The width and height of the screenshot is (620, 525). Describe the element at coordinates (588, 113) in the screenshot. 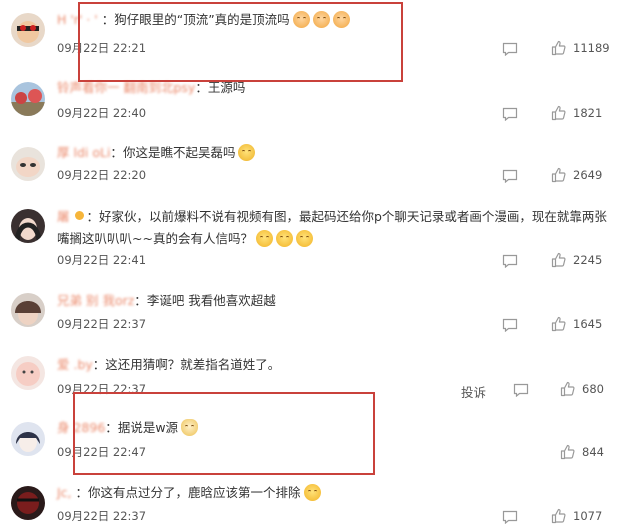

I see `like-count: 1821` at that location.